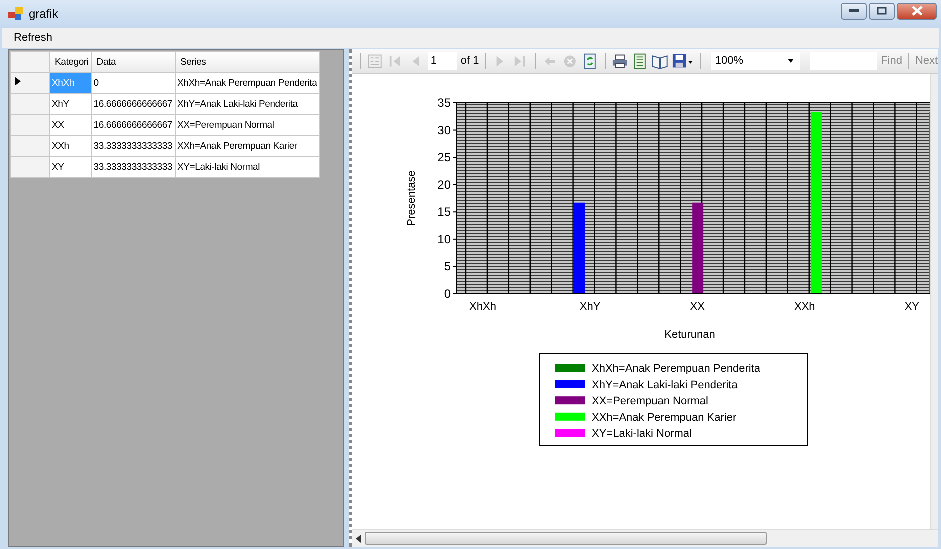 The image size is (941, 549). Describe the element at coordinates (247, 83) in the screenshot. I see `table-cell: XhXh=Anak Perempuan Penderita` at that location.